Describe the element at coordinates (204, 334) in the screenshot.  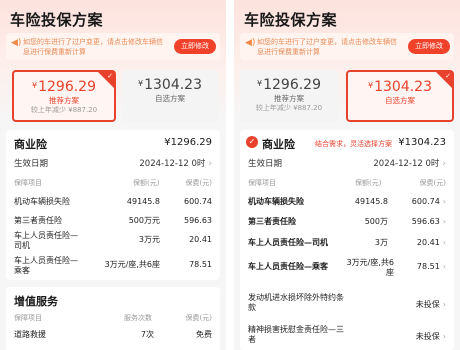
I see `row-premium: 免费` at that location.